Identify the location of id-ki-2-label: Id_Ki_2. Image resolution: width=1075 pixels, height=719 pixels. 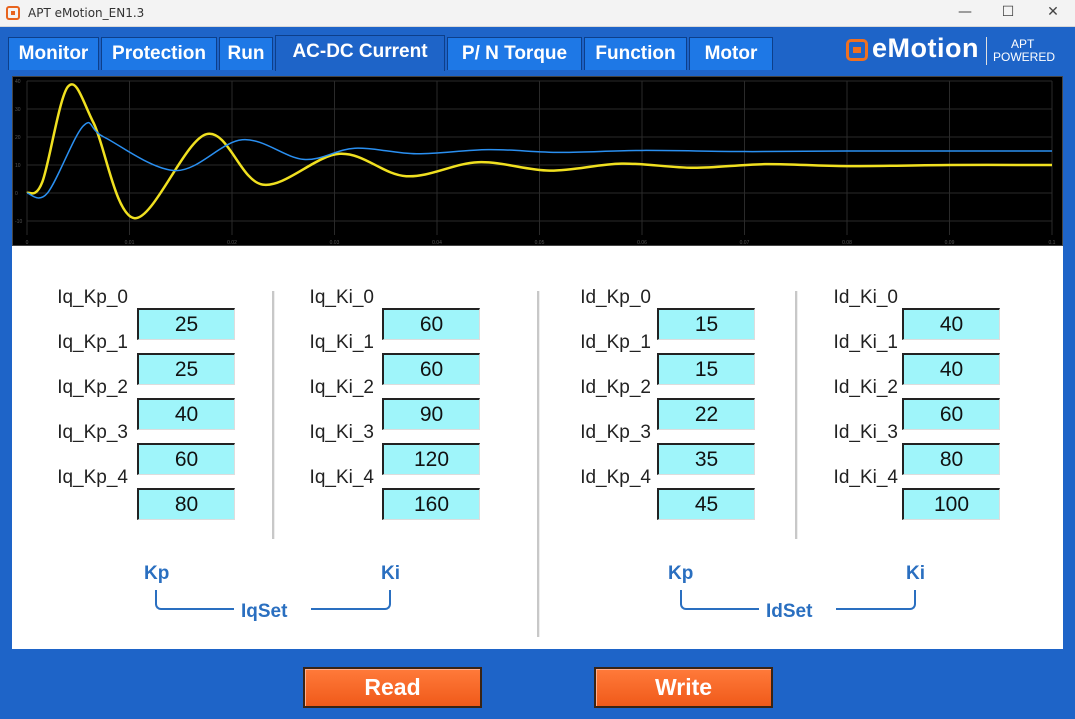
(865, 387).